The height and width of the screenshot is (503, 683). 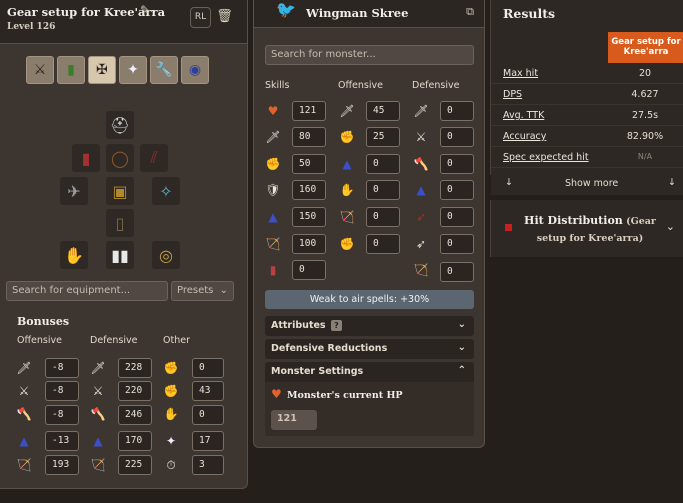 I want to click on hands-slot: ✋, so click(x=74, y=255).